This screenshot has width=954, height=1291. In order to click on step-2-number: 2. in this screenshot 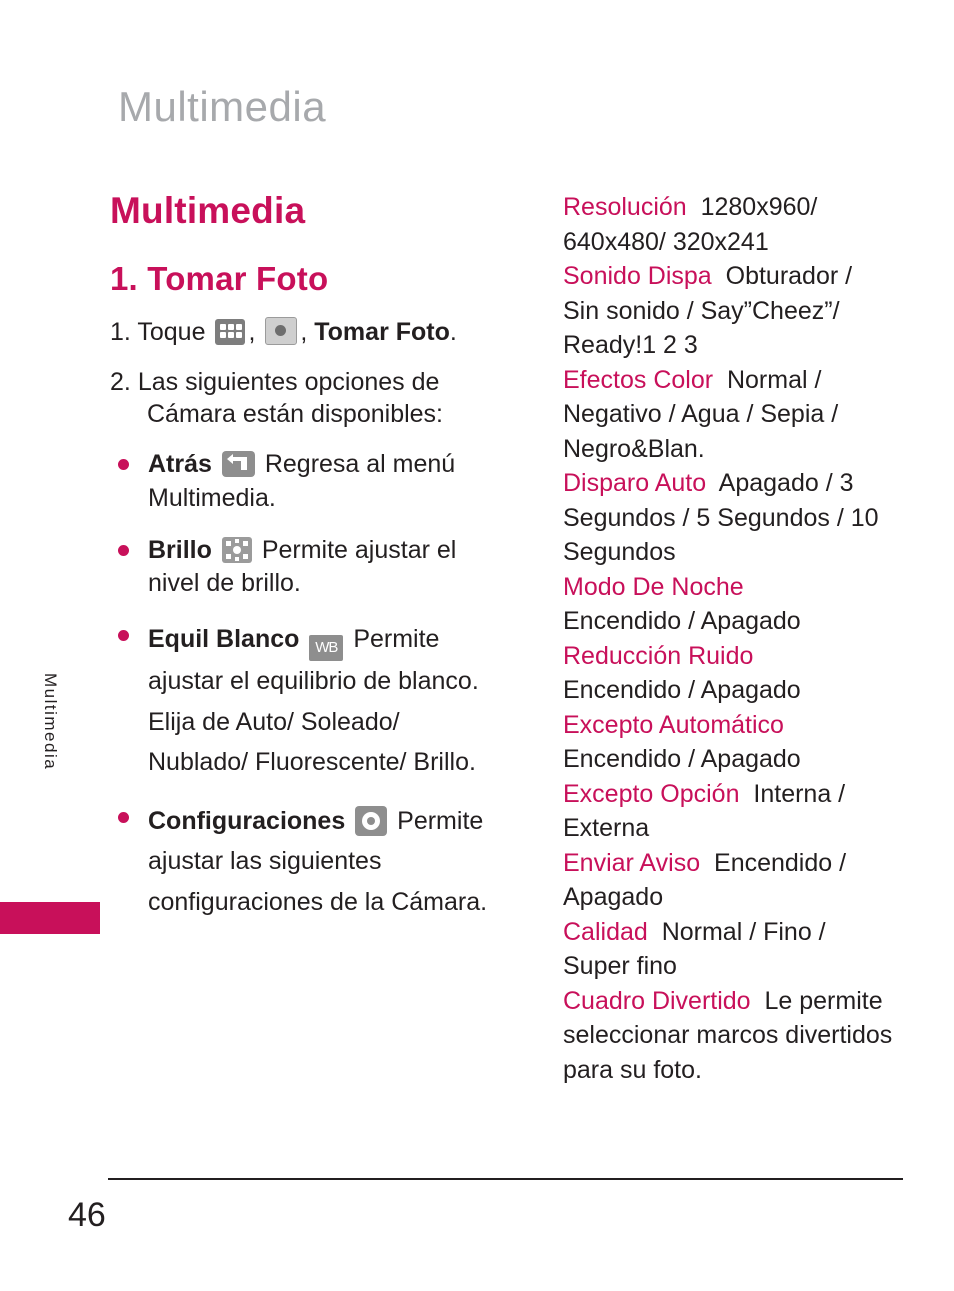, I will do `click(120, 382)`.